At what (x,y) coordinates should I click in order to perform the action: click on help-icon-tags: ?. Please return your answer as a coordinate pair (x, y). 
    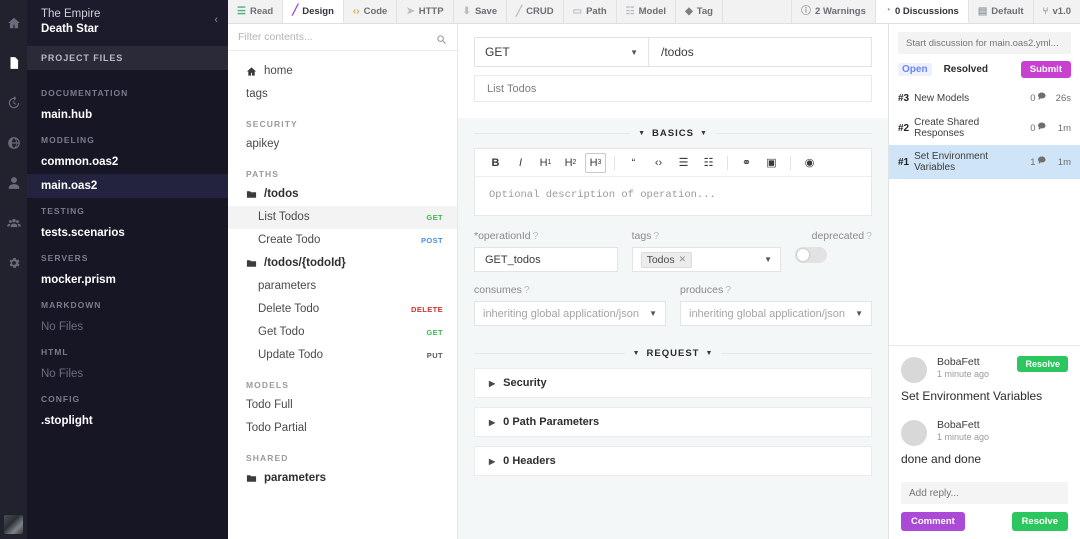
    Looking at the image, I should click on (656, 236).